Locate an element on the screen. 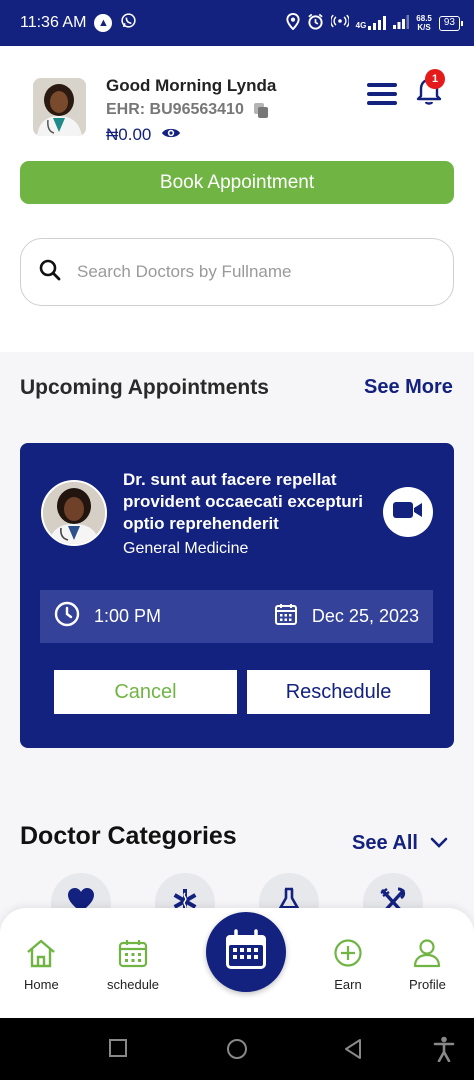 This screenshot has height=1080, width=474. user-icon is located at coordinates (427, 954).